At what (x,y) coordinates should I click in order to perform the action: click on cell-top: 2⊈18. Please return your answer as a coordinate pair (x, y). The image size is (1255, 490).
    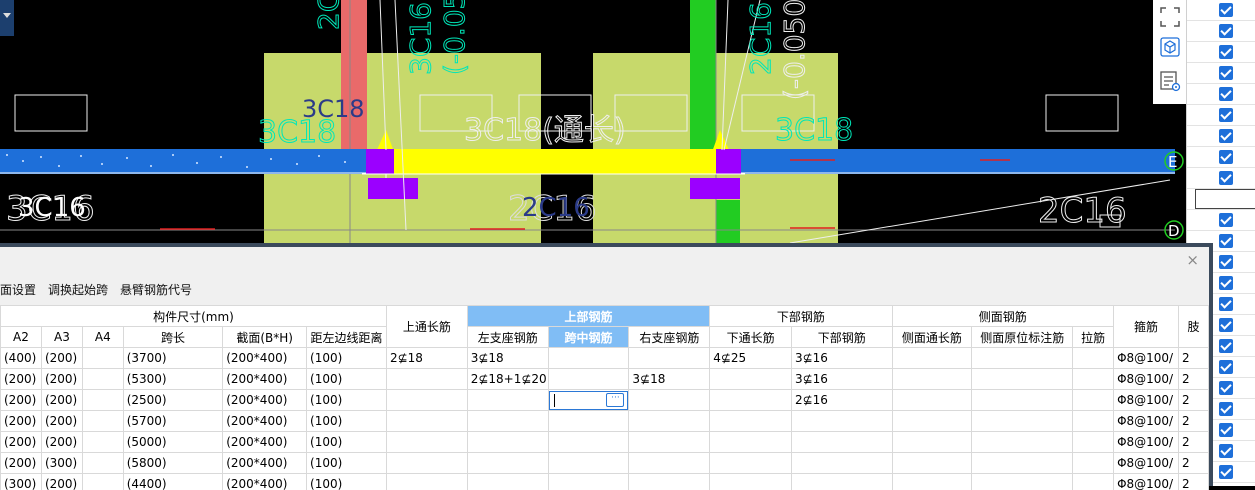
    Looking at the image, I should click on (426, 358).